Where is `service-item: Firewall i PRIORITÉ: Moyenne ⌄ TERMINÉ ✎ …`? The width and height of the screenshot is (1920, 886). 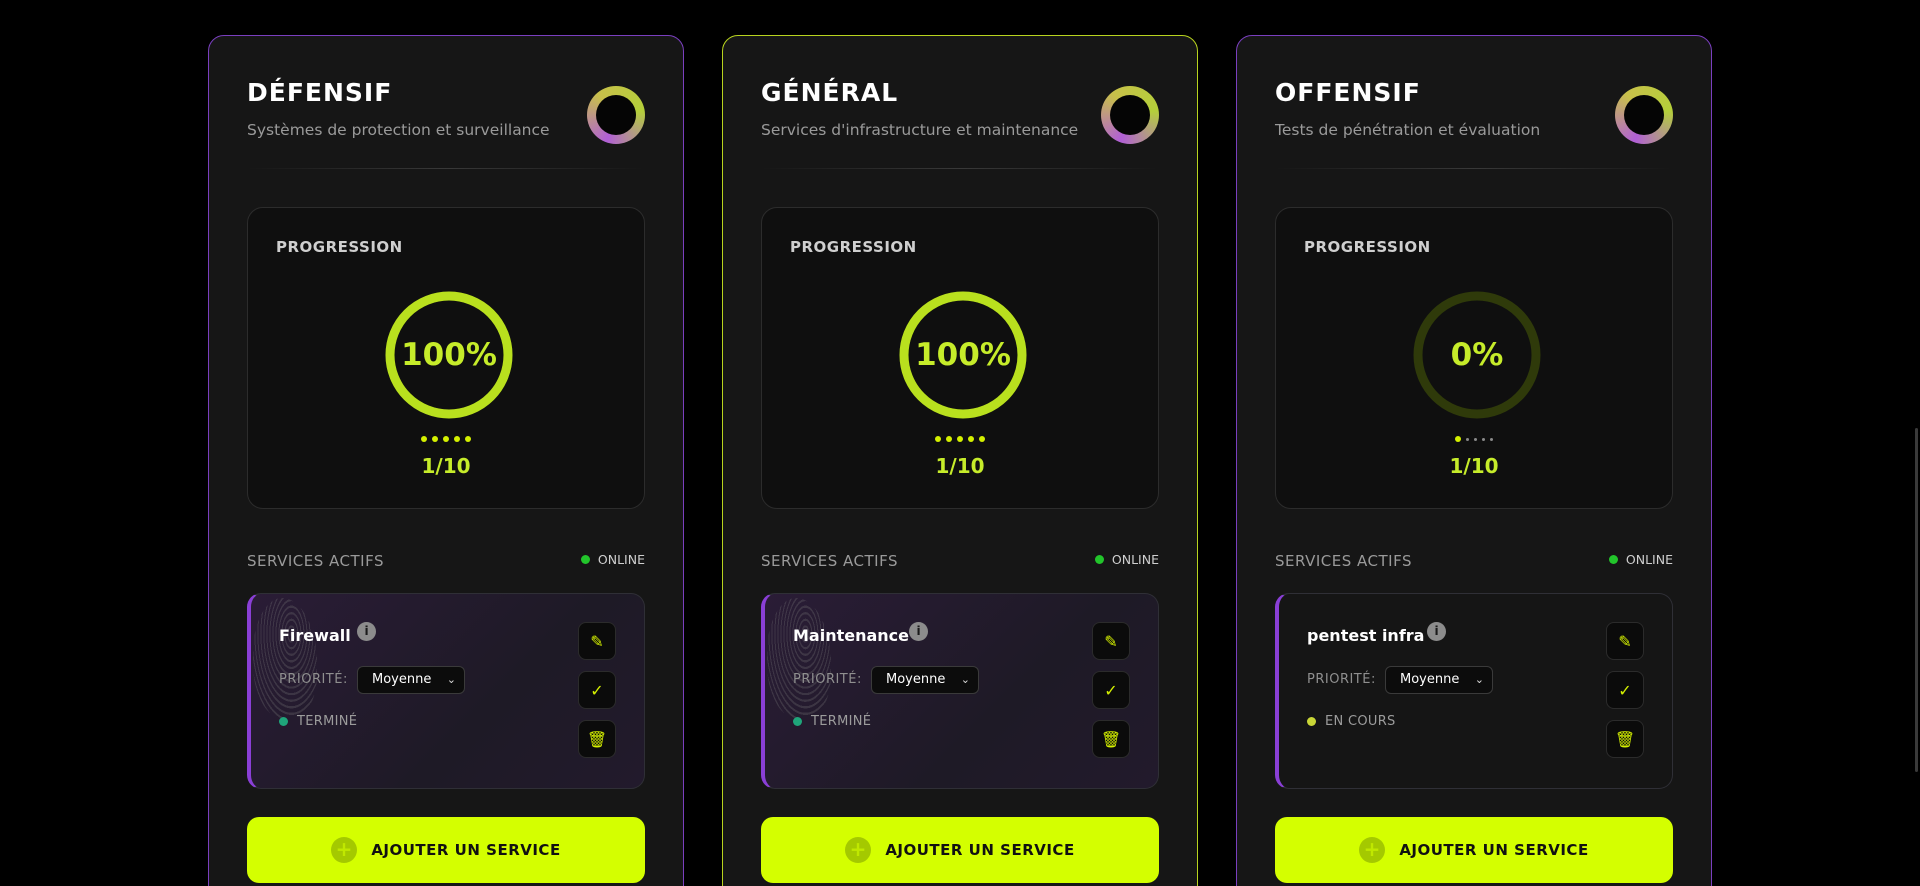
service-item: Firewall i PRIORITÉ: Moyenne ⌄ TERMINÉ ✎ … is located at coordinates (446, 691).